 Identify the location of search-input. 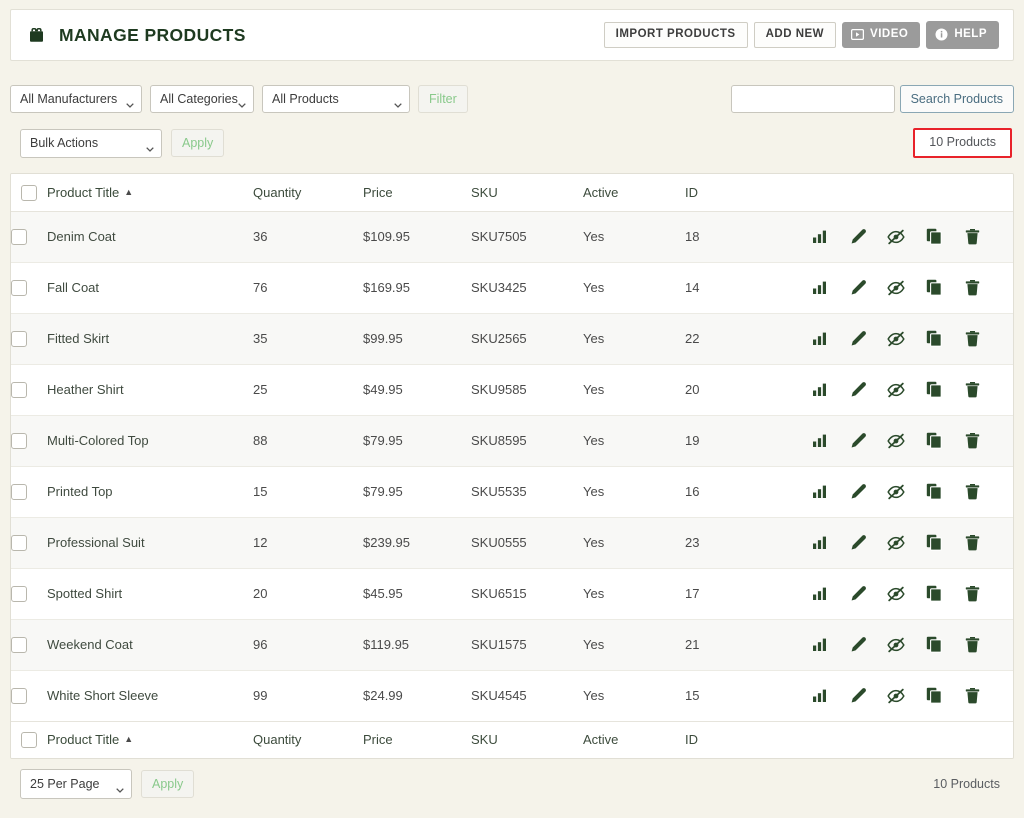
(812, 99).